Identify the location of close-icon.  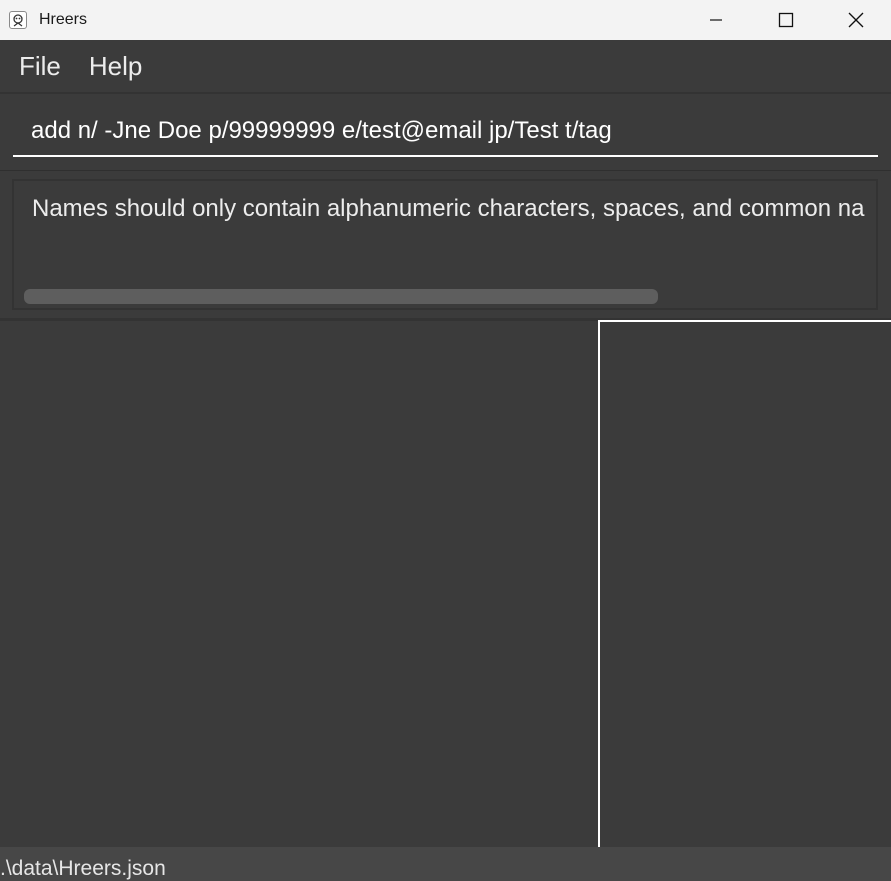
(856, 20).